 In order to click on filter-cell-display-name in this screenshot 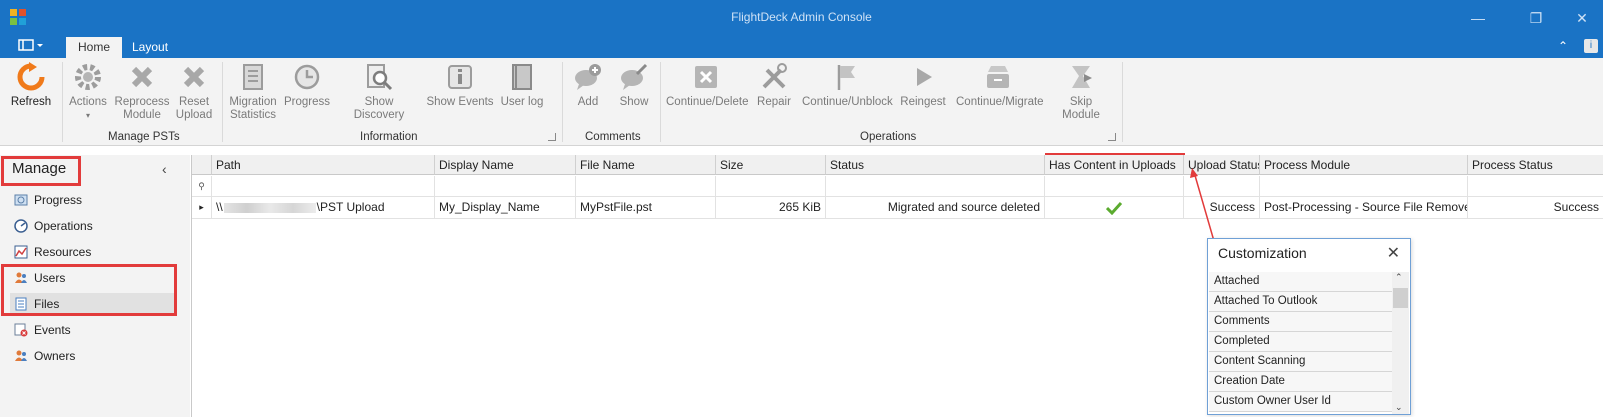, I will do `click(505, 186)`.